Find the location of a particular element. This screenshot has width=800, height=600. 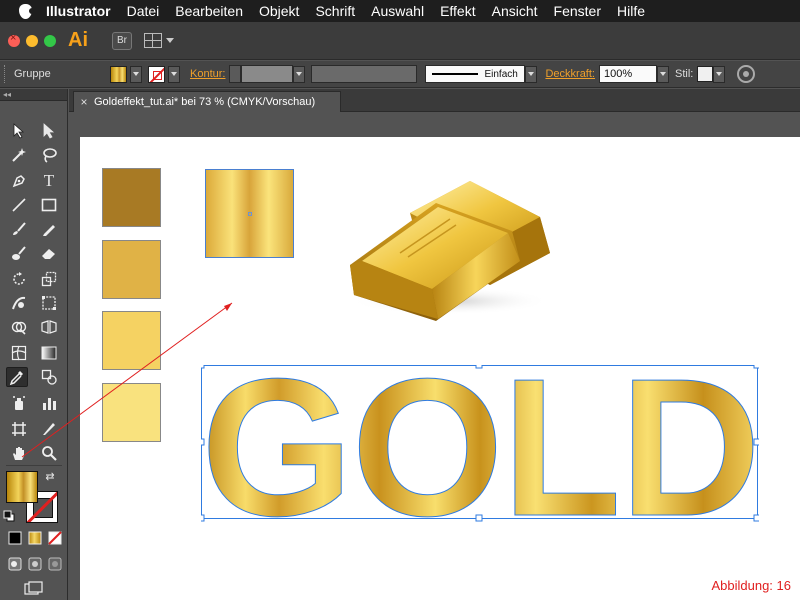

minimize-window-button is located at coordinates (32, 40).